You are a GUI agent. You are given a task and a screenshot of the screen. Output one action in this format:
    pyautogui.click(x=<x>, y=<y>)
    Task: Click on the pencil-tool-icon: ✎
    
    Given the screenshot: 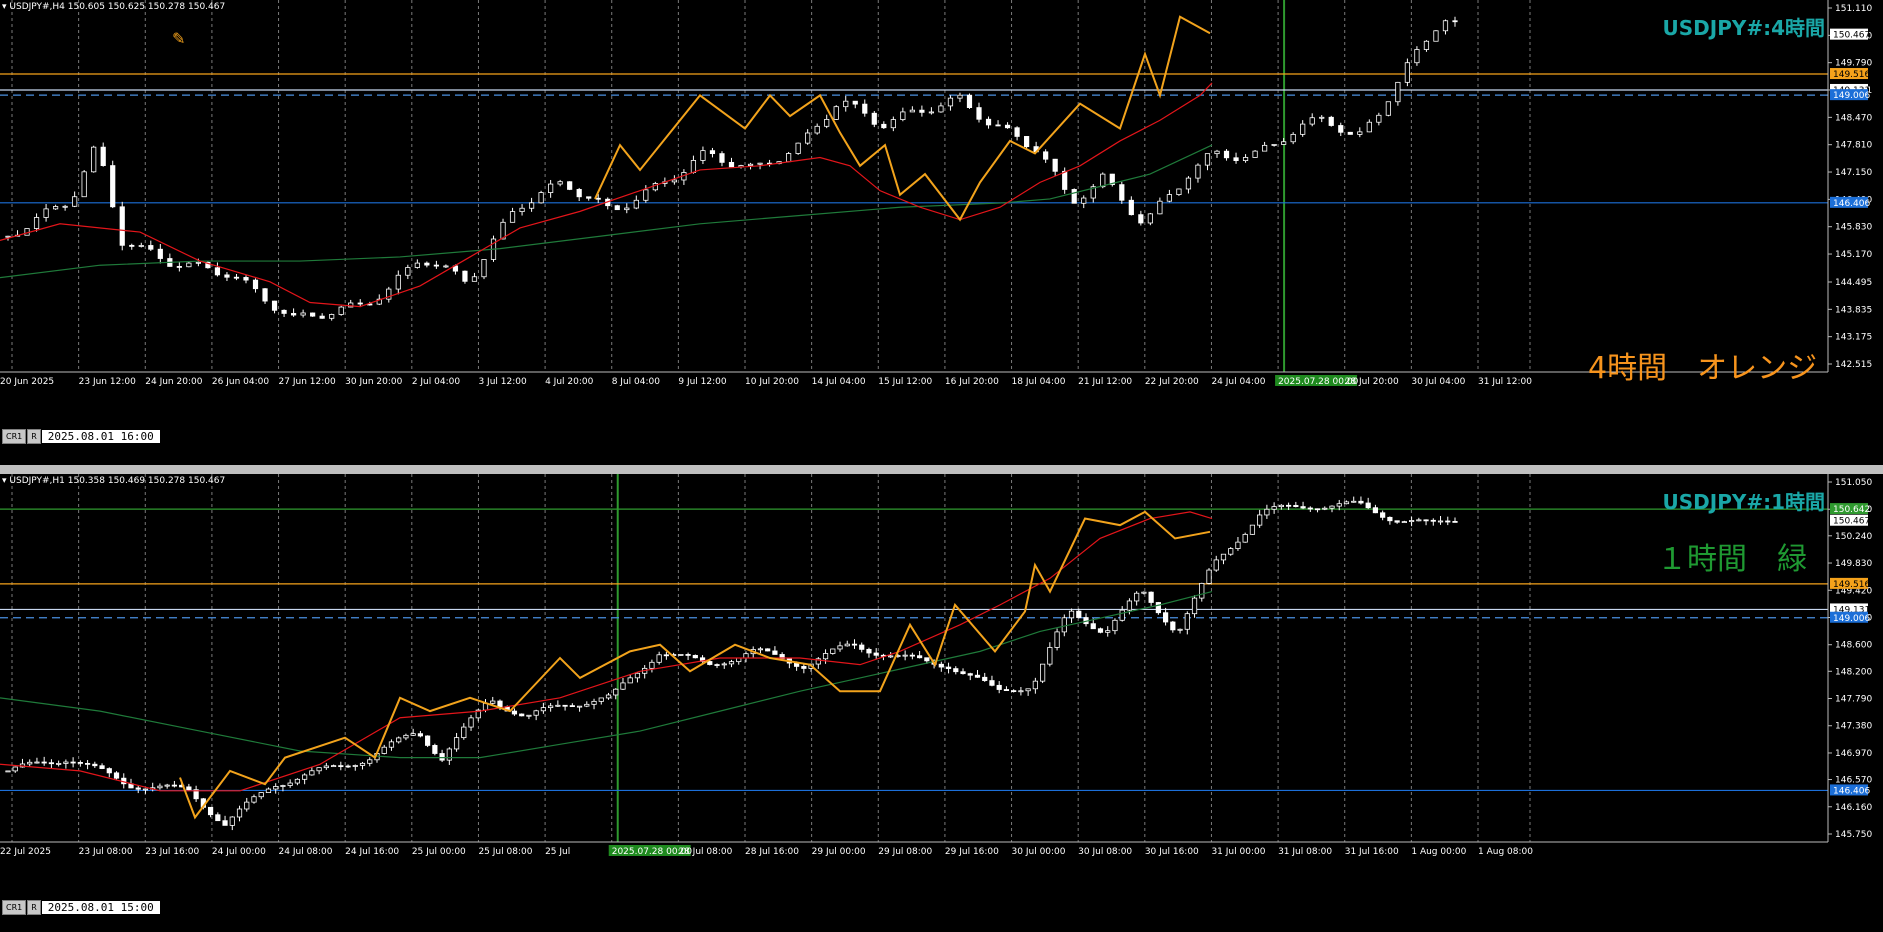 What is the action you would take?
    pyautogui.click(x=178, y=38)
    